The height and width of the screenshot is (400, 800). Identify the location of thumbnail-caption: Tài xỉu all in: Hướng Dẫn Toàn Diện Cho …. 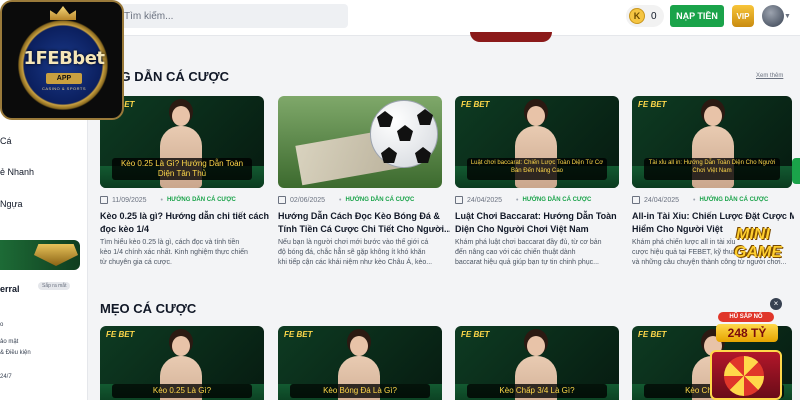
(712, 169).